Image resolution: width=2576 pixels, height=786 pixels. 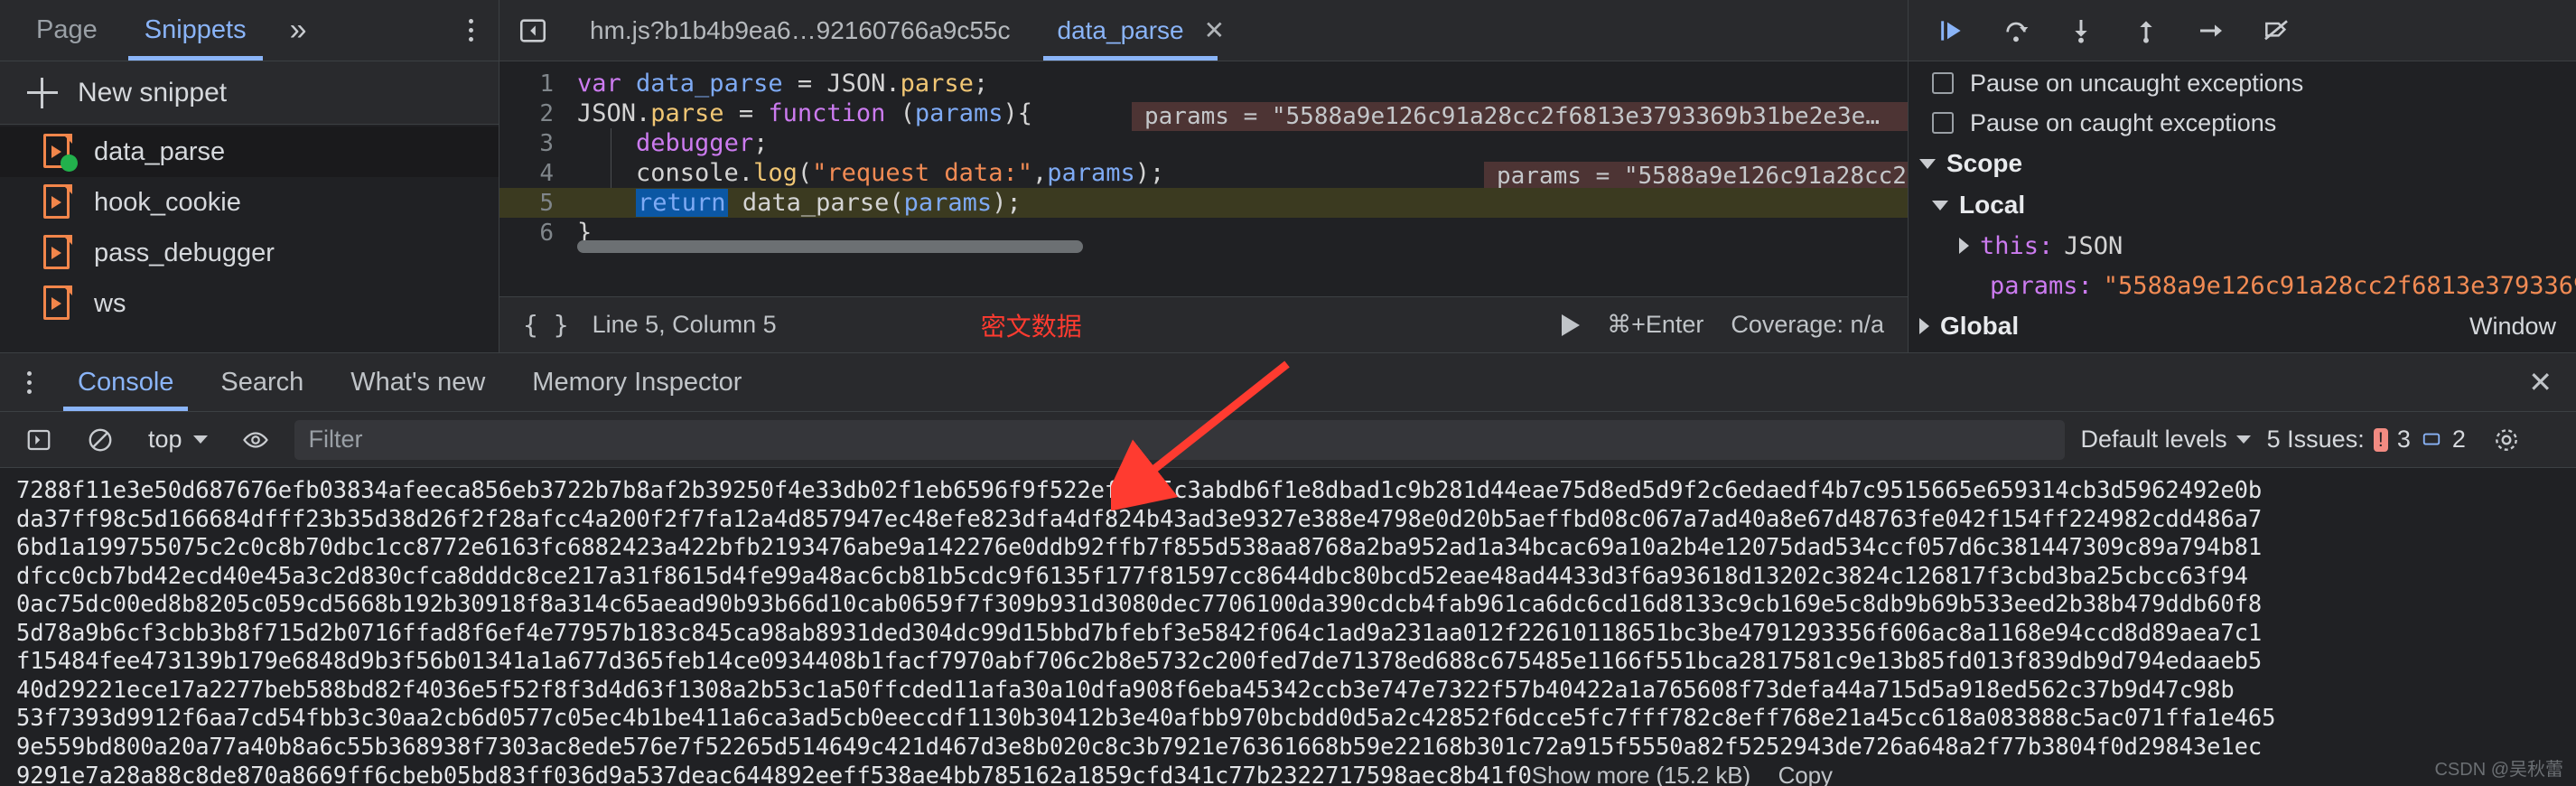 I want to click on more-tabs-label: », so click(x=298, y=30).